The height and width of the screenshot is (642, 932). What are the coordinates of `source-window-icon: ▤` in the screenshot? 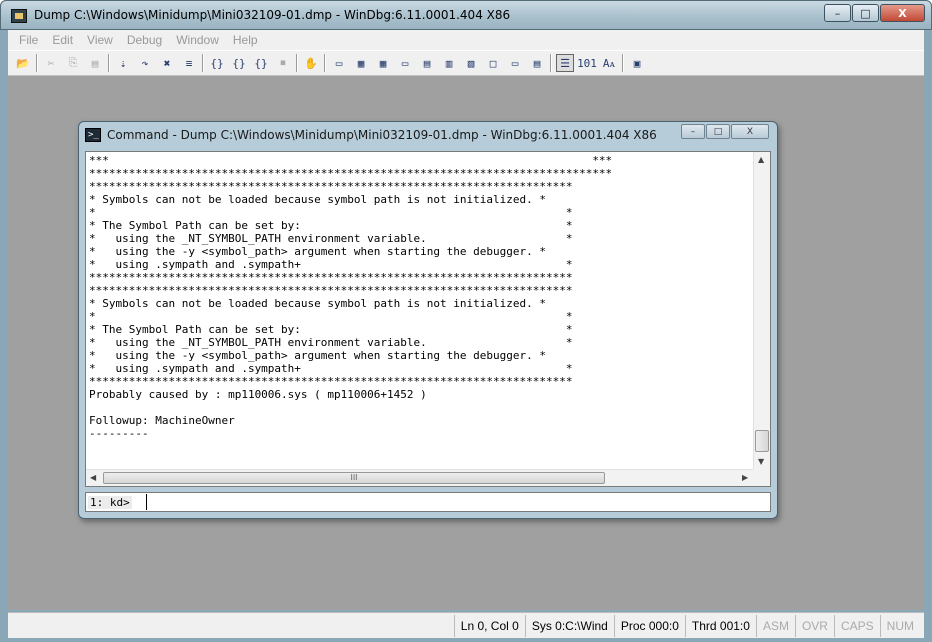 It's located at (537, 63).